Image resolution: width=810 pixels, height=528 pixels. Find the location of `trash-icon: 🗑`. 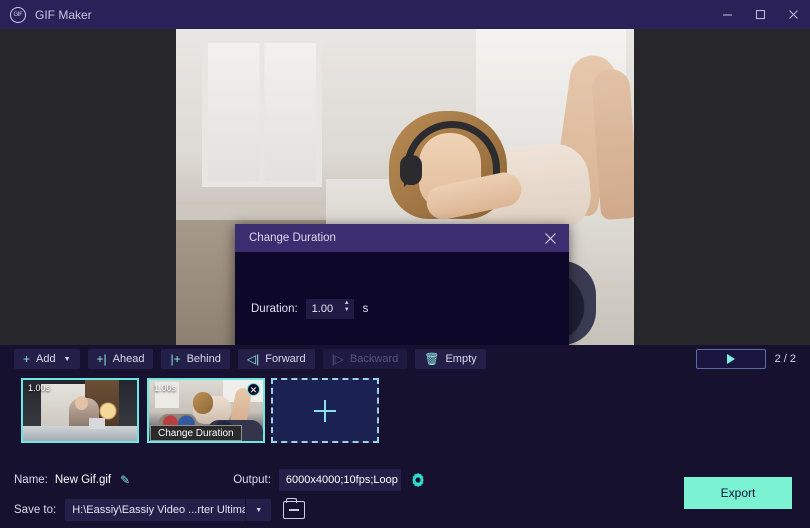

trash-icon: 🗑 is located at coordinates (432, 359).